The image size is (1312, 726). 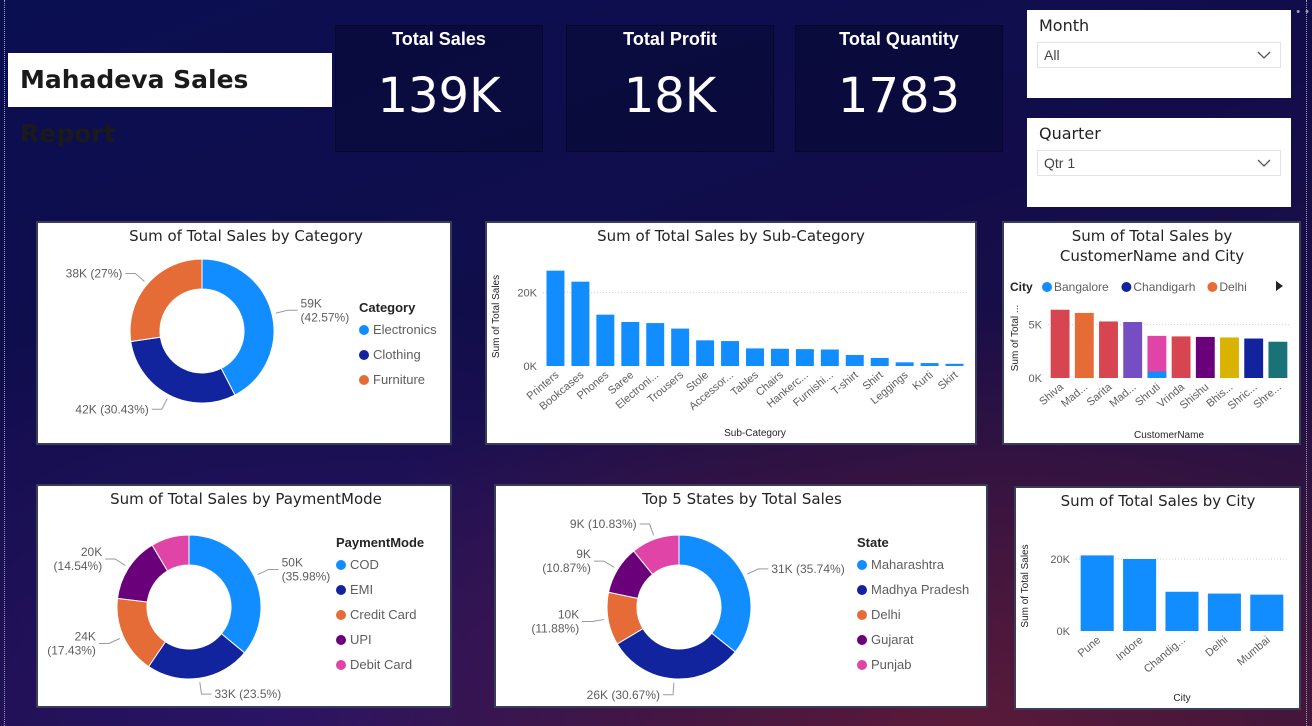 What do you see at coordinates (845, 383) in the screenshot?
I see `x-tick-label: T-shirt` at bounding box center [845, 383].